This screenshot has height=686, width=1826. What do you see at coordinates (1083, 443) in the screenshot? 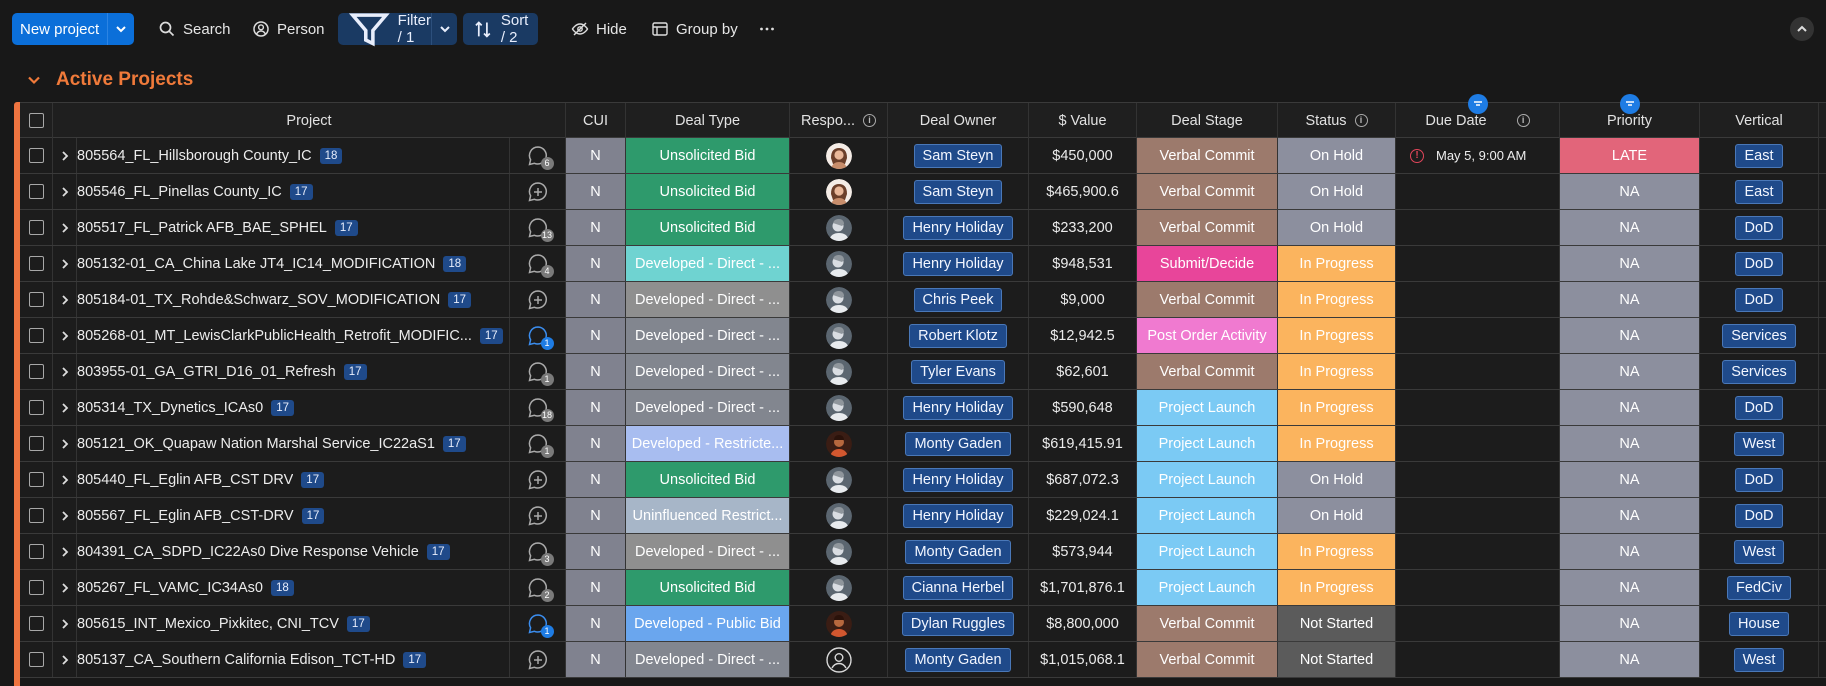
I see `value-cell: $619,415.91` at bounding box center [1083, 443].